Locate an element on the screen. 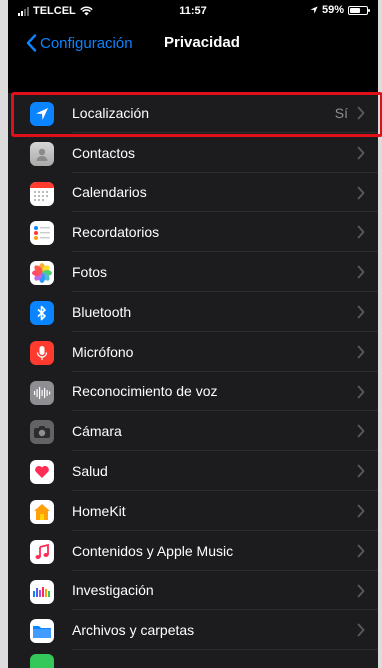 The height and width of the screenshot is (668, 382). row-microfono: Micrófono is located at coordinates (193, 352).